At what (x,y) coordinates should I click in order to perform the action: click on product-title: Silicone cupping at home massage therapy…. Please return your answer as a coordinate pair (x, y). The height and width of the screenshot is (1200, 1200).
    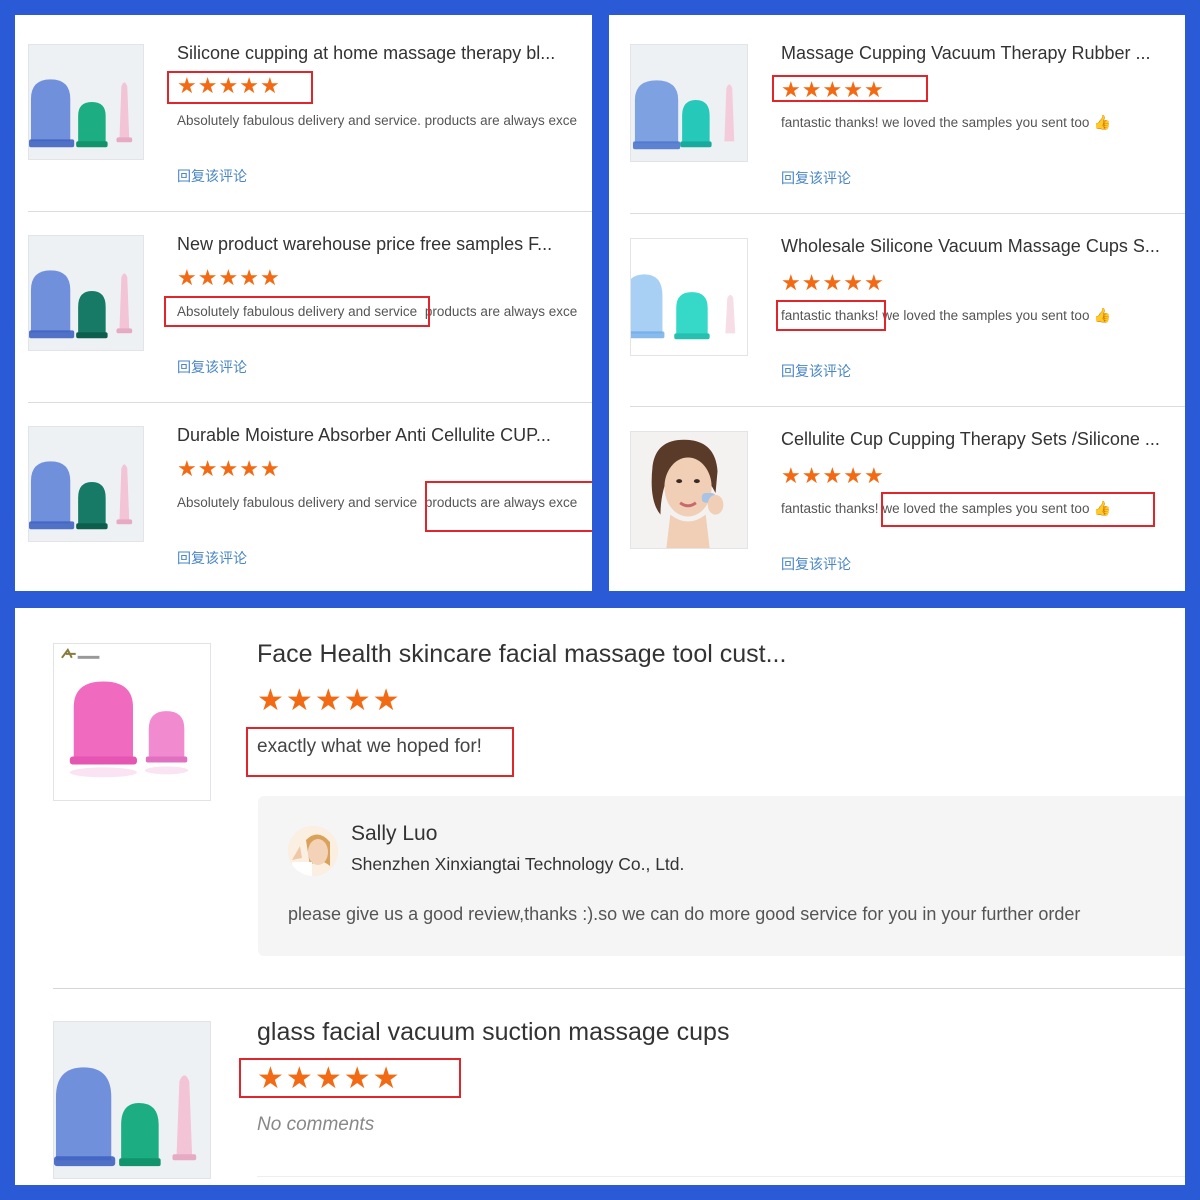
    Looking at the image, I should click on (382, 53).